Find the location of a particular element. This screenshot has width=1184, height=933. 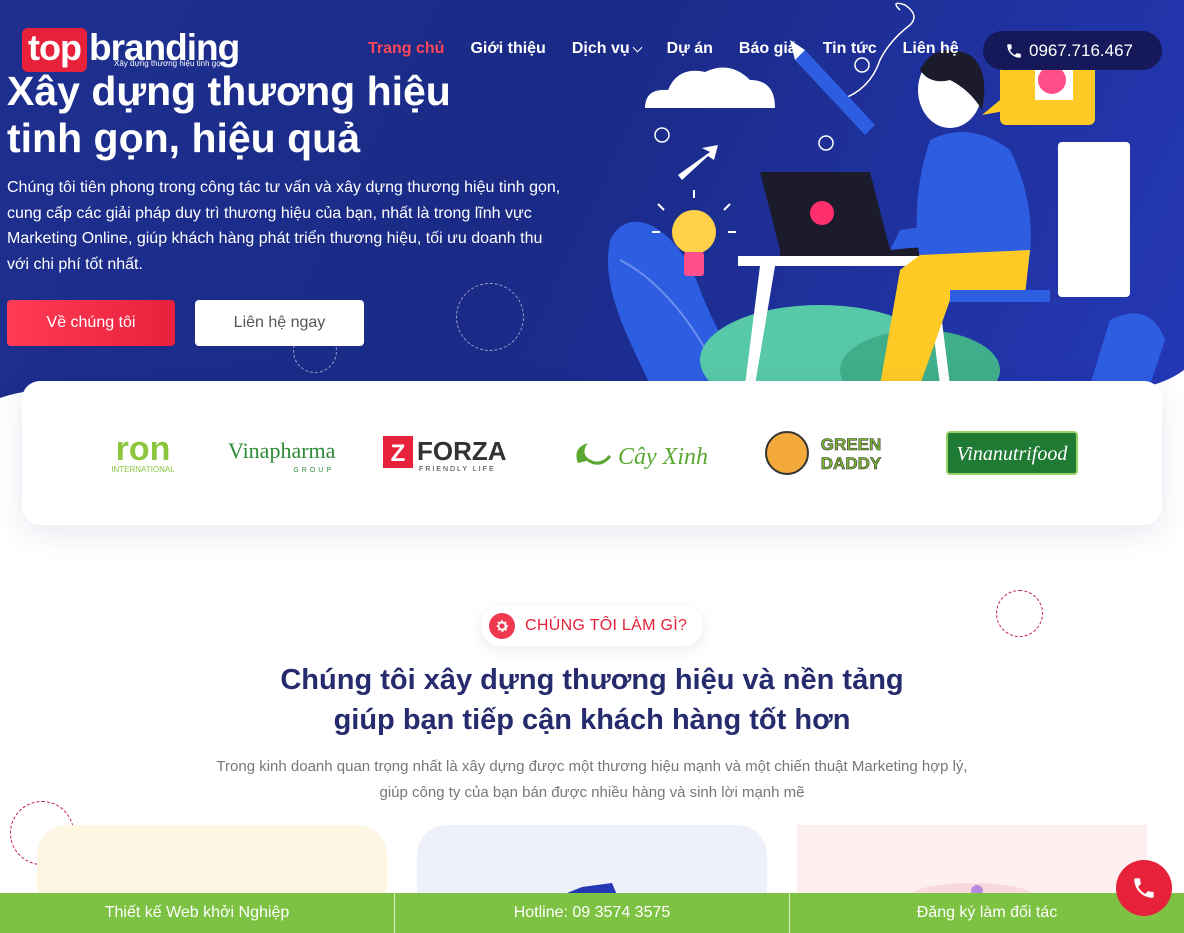

client-logo-cay-xinh: Cây Xinh is located at coordinates (645, 453).